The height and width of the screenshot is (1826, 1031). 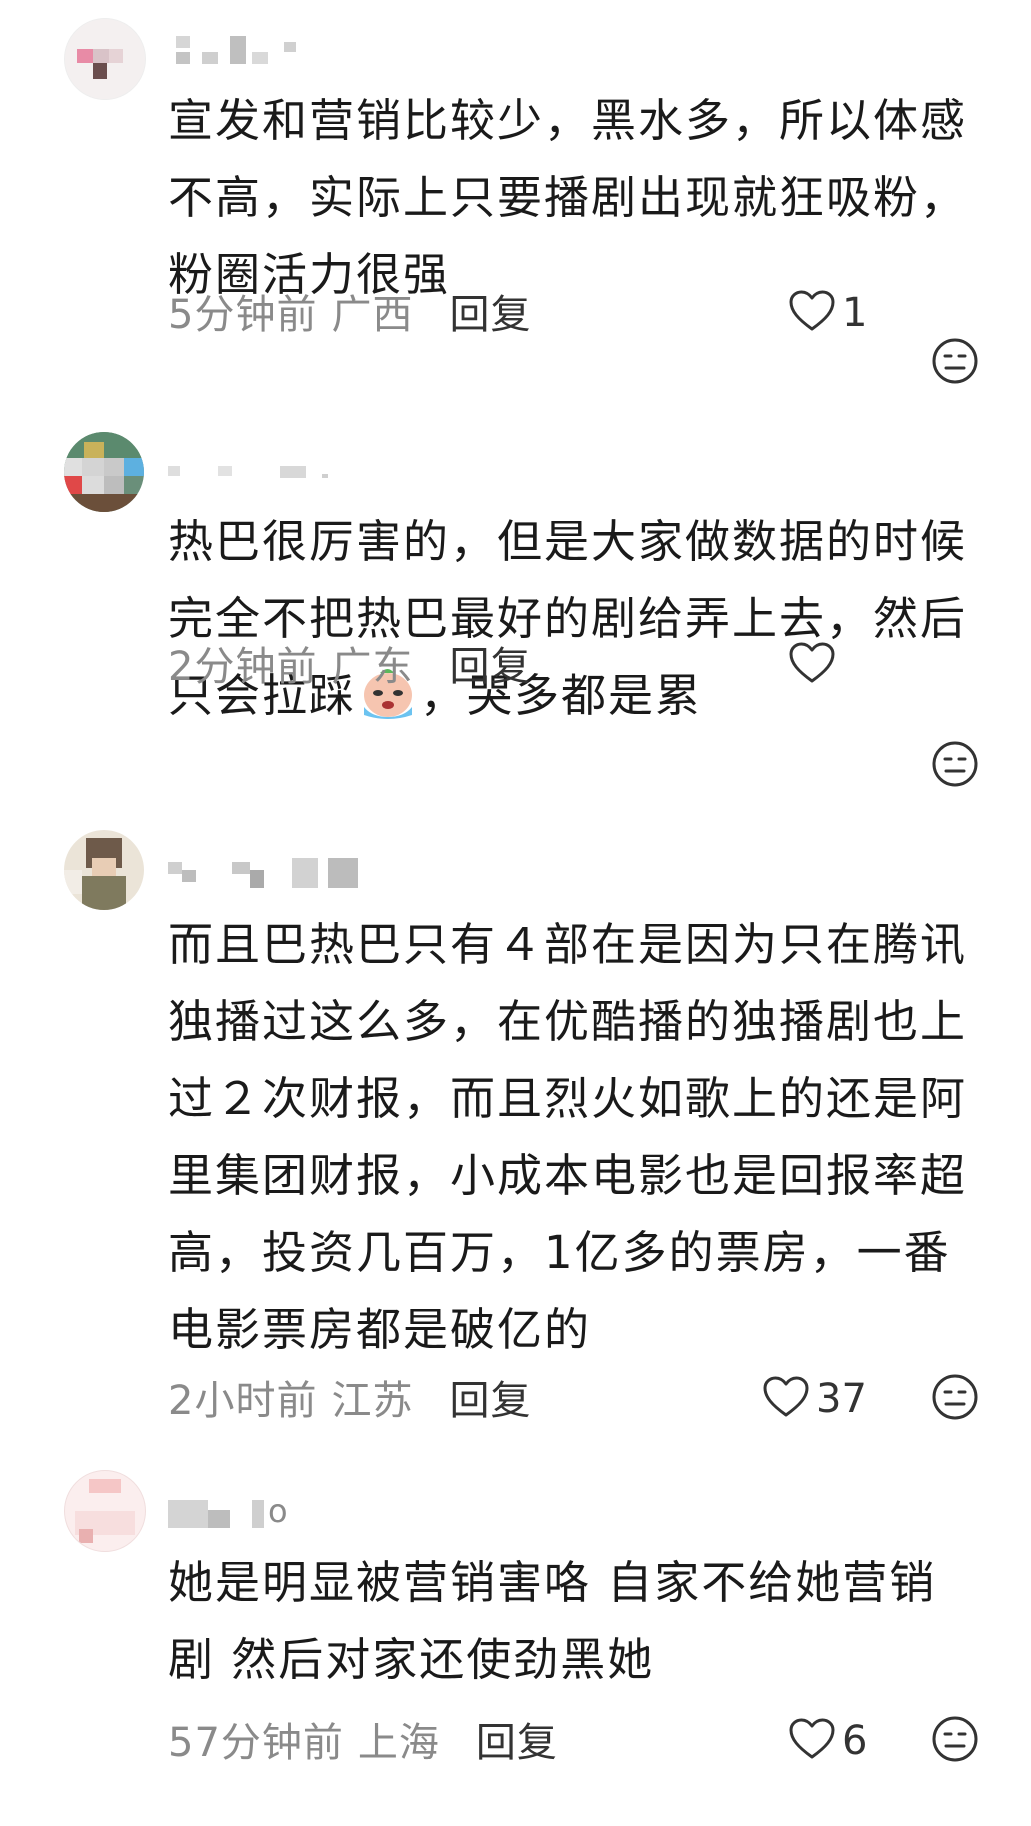 I want to click on like-button: 6, so click(x=827, y=1741).